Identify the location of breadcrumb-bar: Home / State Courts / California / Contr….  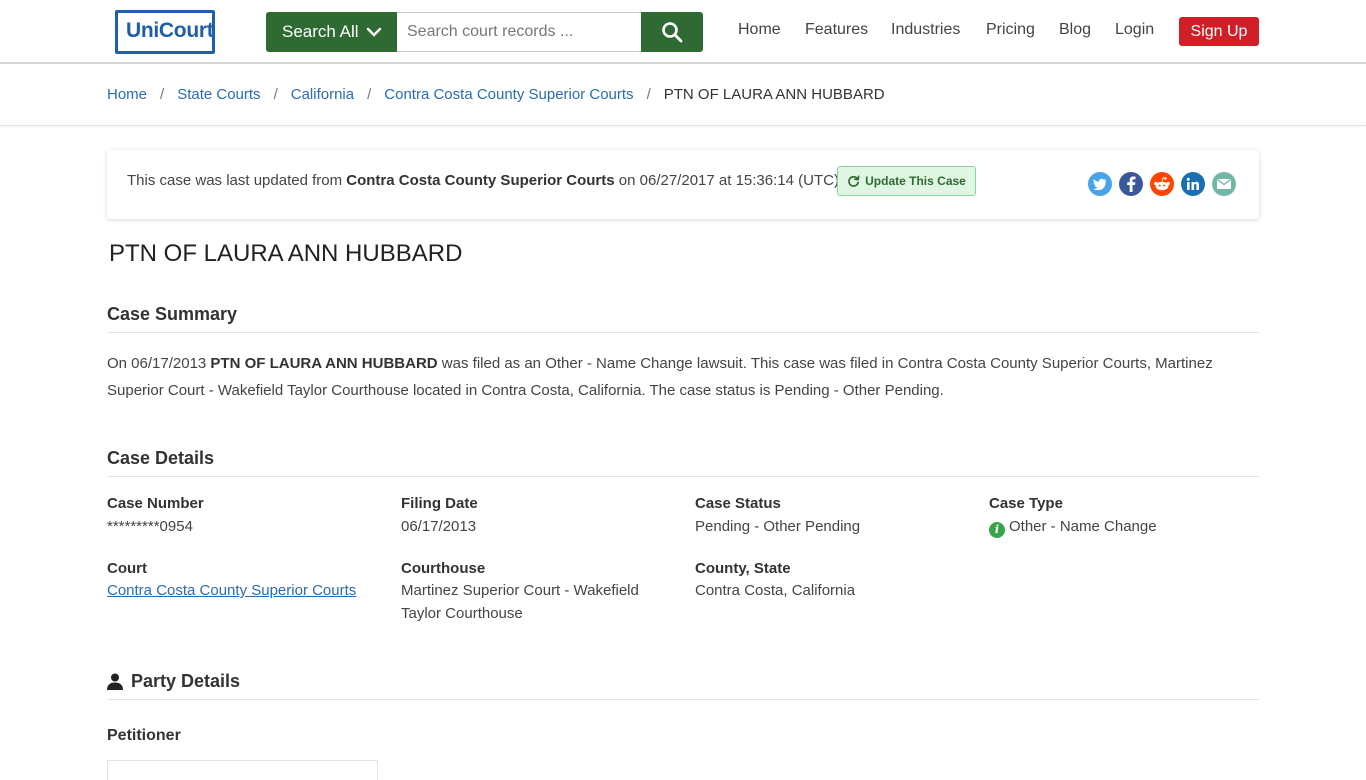
(683, 95).